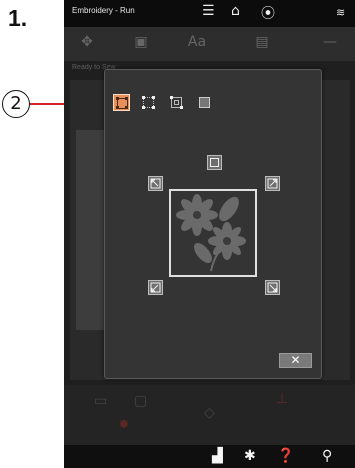 Image resolution: width=355 pixels, height=468 pixels. What do you see at coordinates (217, 456) in the screenshot?
I see `embroidery-unit-icon: ▟` at bounding box center [217, 456].